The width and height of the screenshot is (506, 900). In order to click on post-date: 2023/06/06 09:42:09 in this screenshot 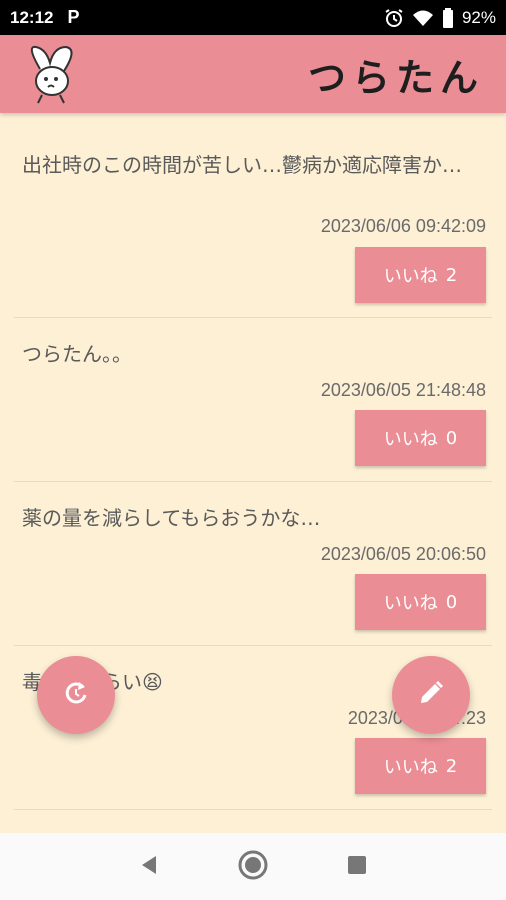, I will do `click(403, 226)`.